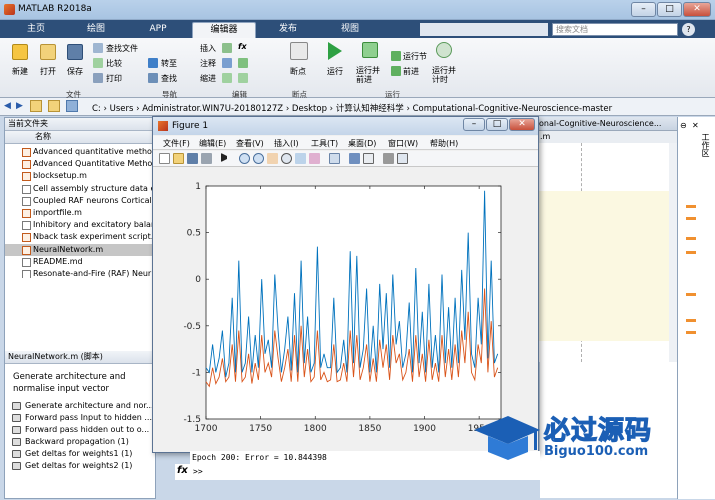 The width and height of the screenshot is (715, 500). I want to click on comment-wrap-icon, so click(243, 63).